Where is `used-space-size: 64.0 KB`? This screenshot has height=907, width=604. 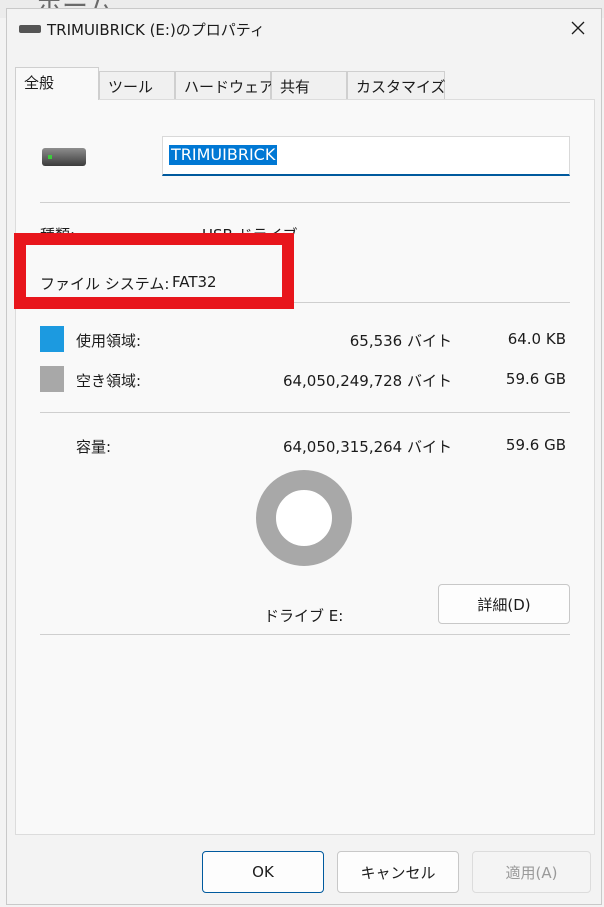 used-space-size: 64.0 KB is located at coordinates (536, 339).